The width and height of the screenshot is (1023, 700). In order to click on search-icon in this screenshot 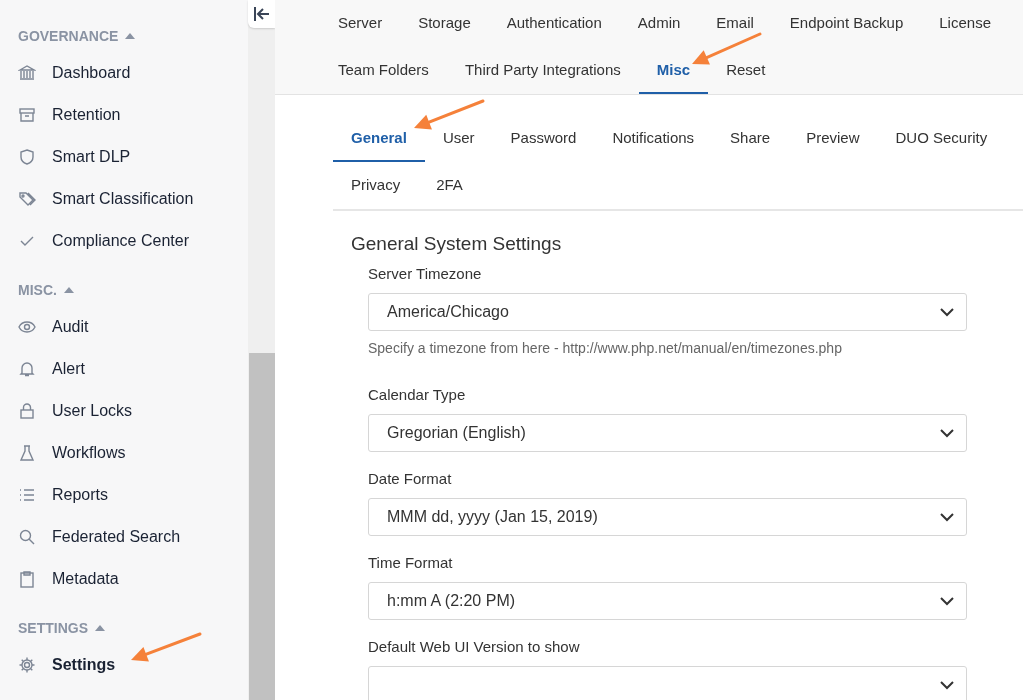, I will do `click(27, 537)`.